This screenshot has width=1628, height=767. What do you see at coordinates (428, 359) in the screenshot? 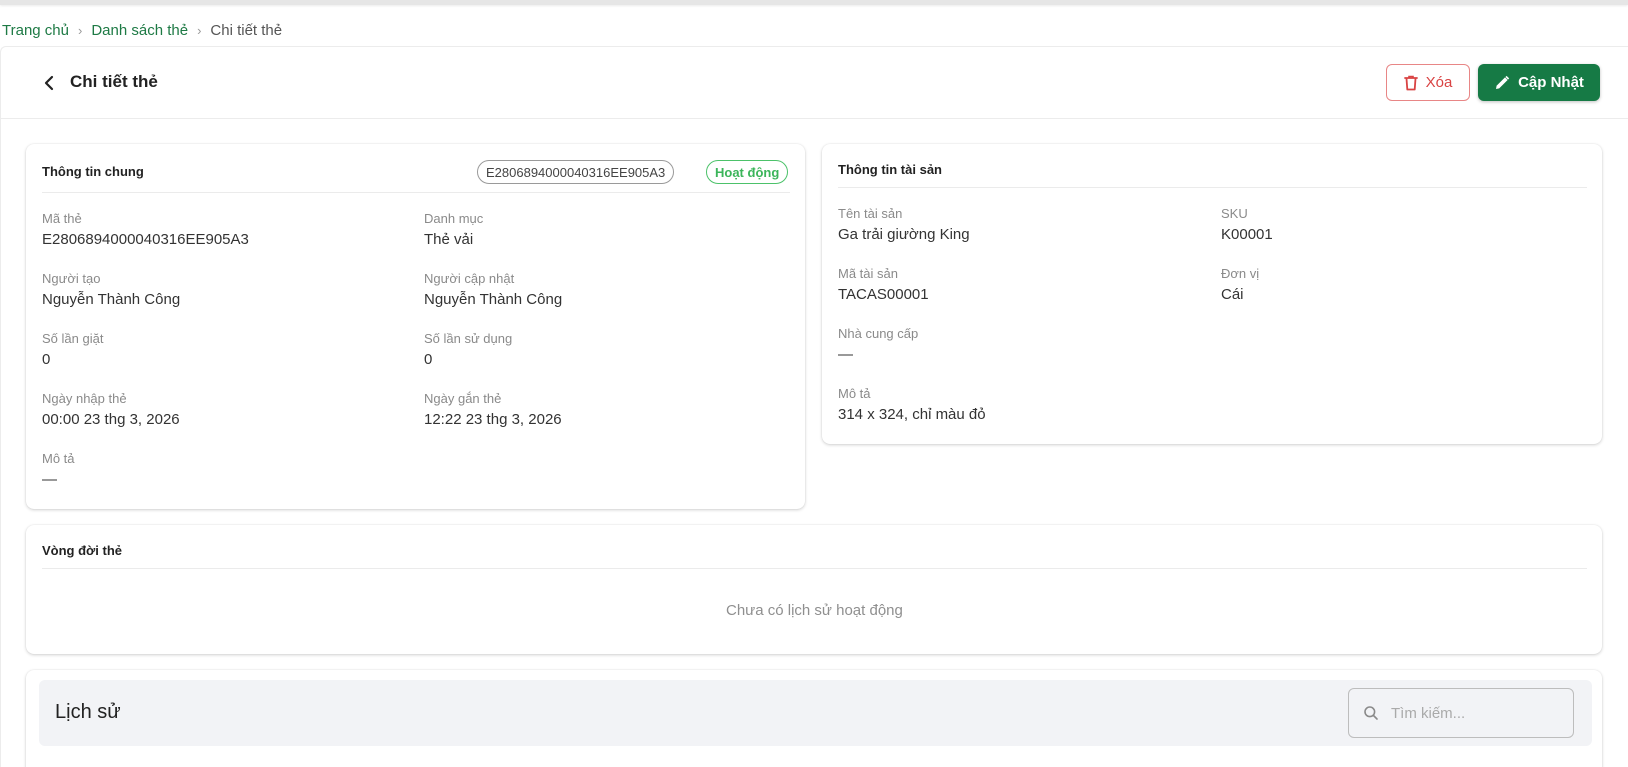
I see `use-count-value: 0` at bounding box center [428, 359].